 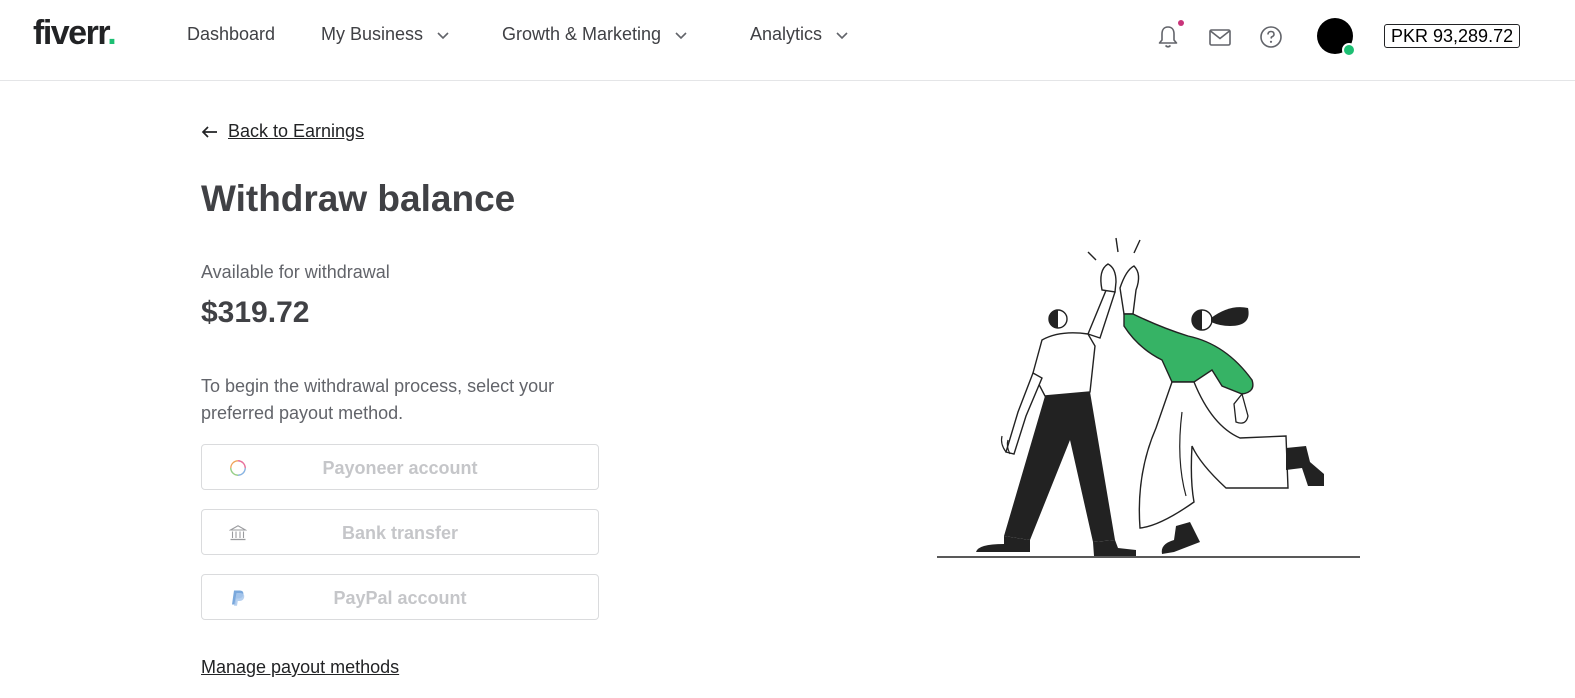 What do you see at coordinates (295, 272) in the screenshot?
I see `available-label: Available for withdrawal` at bounding box center [295, 272].